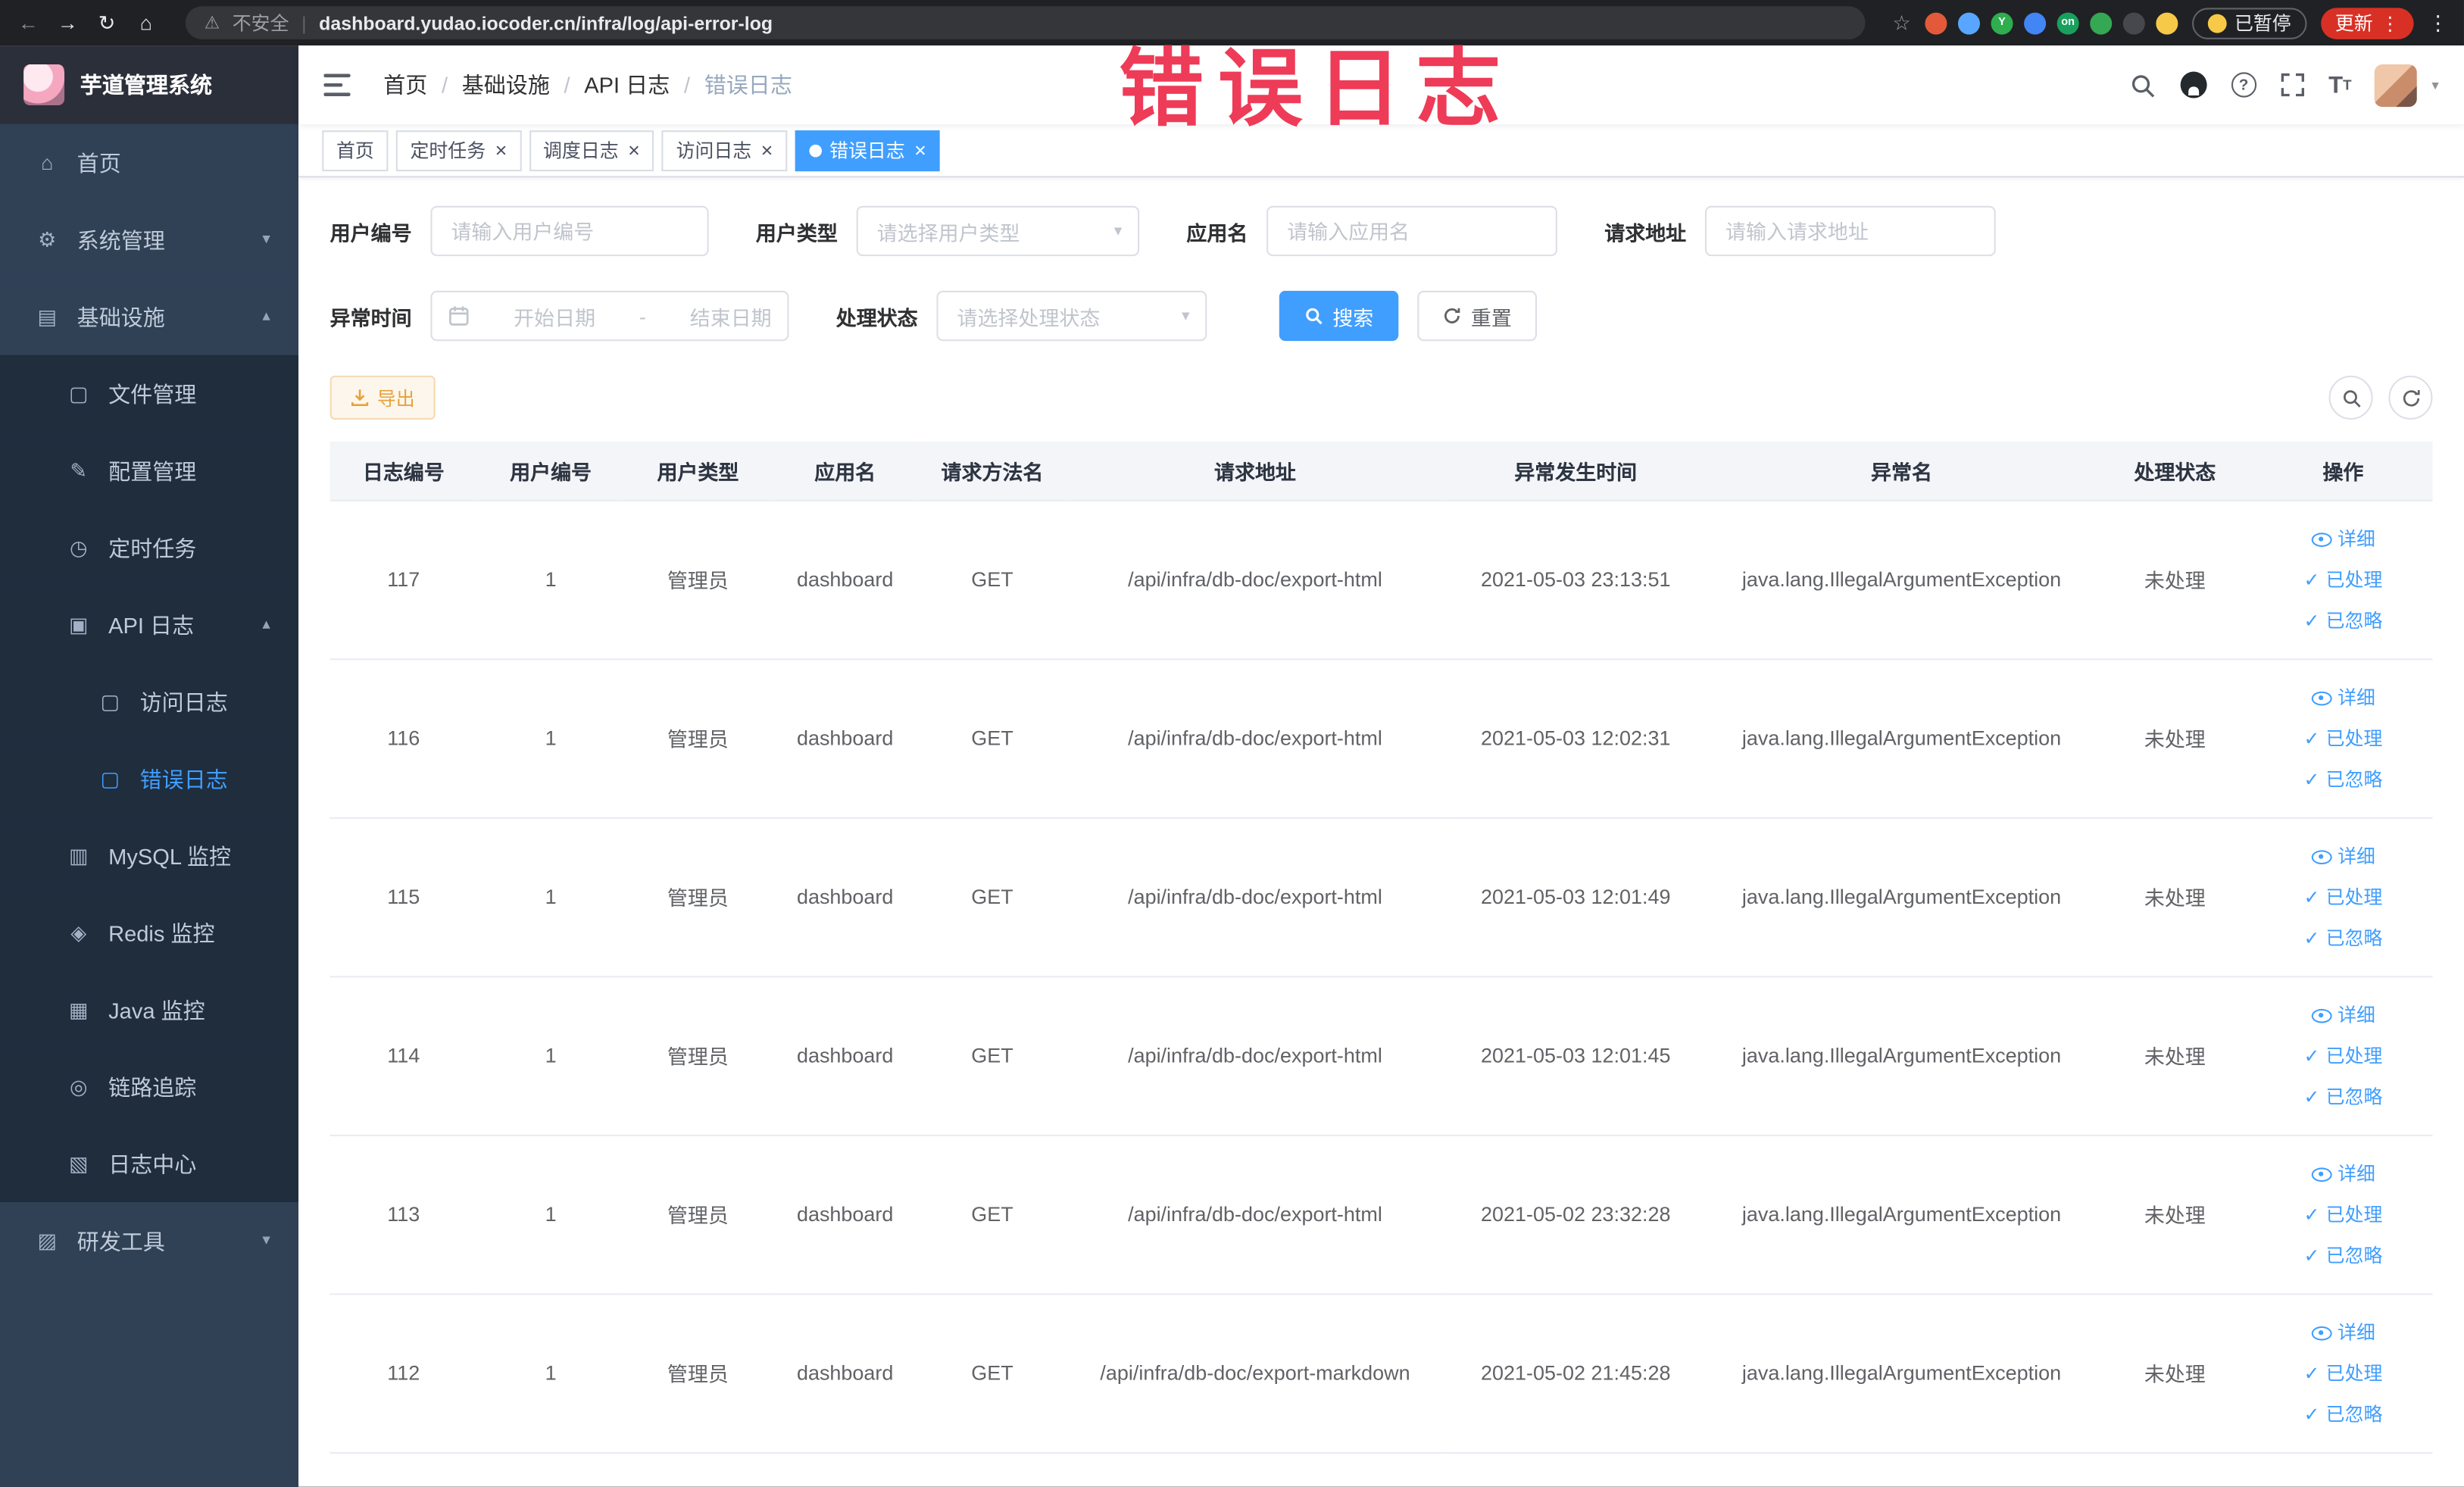  What do you see at coordinates (1339, 316) in the screenshot?
I see `search-button: 搜索` at bounding box center [1339, 316].